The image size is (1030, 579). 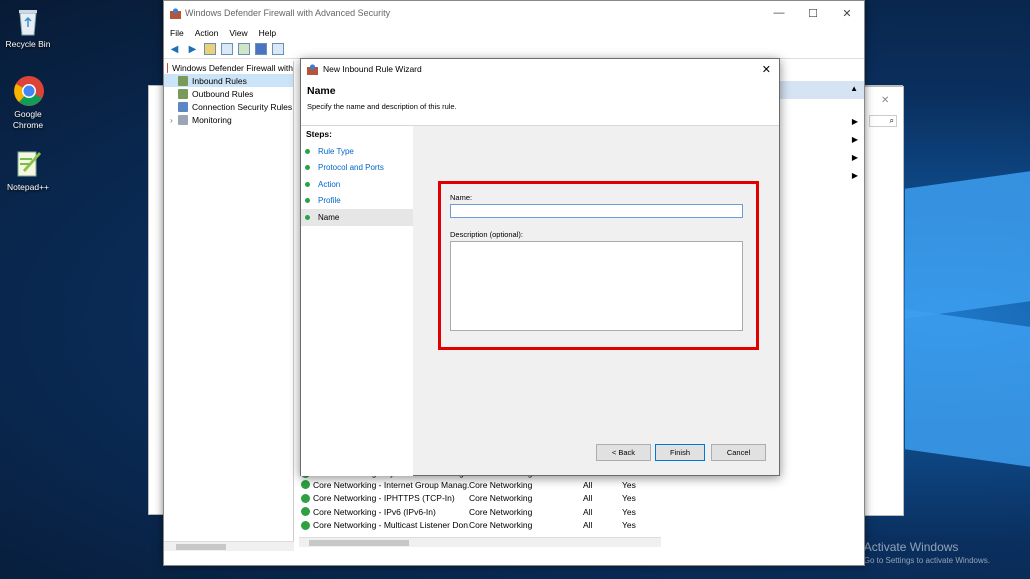 I want to click on windows-logo-graphic, so click(x=965, y=319).